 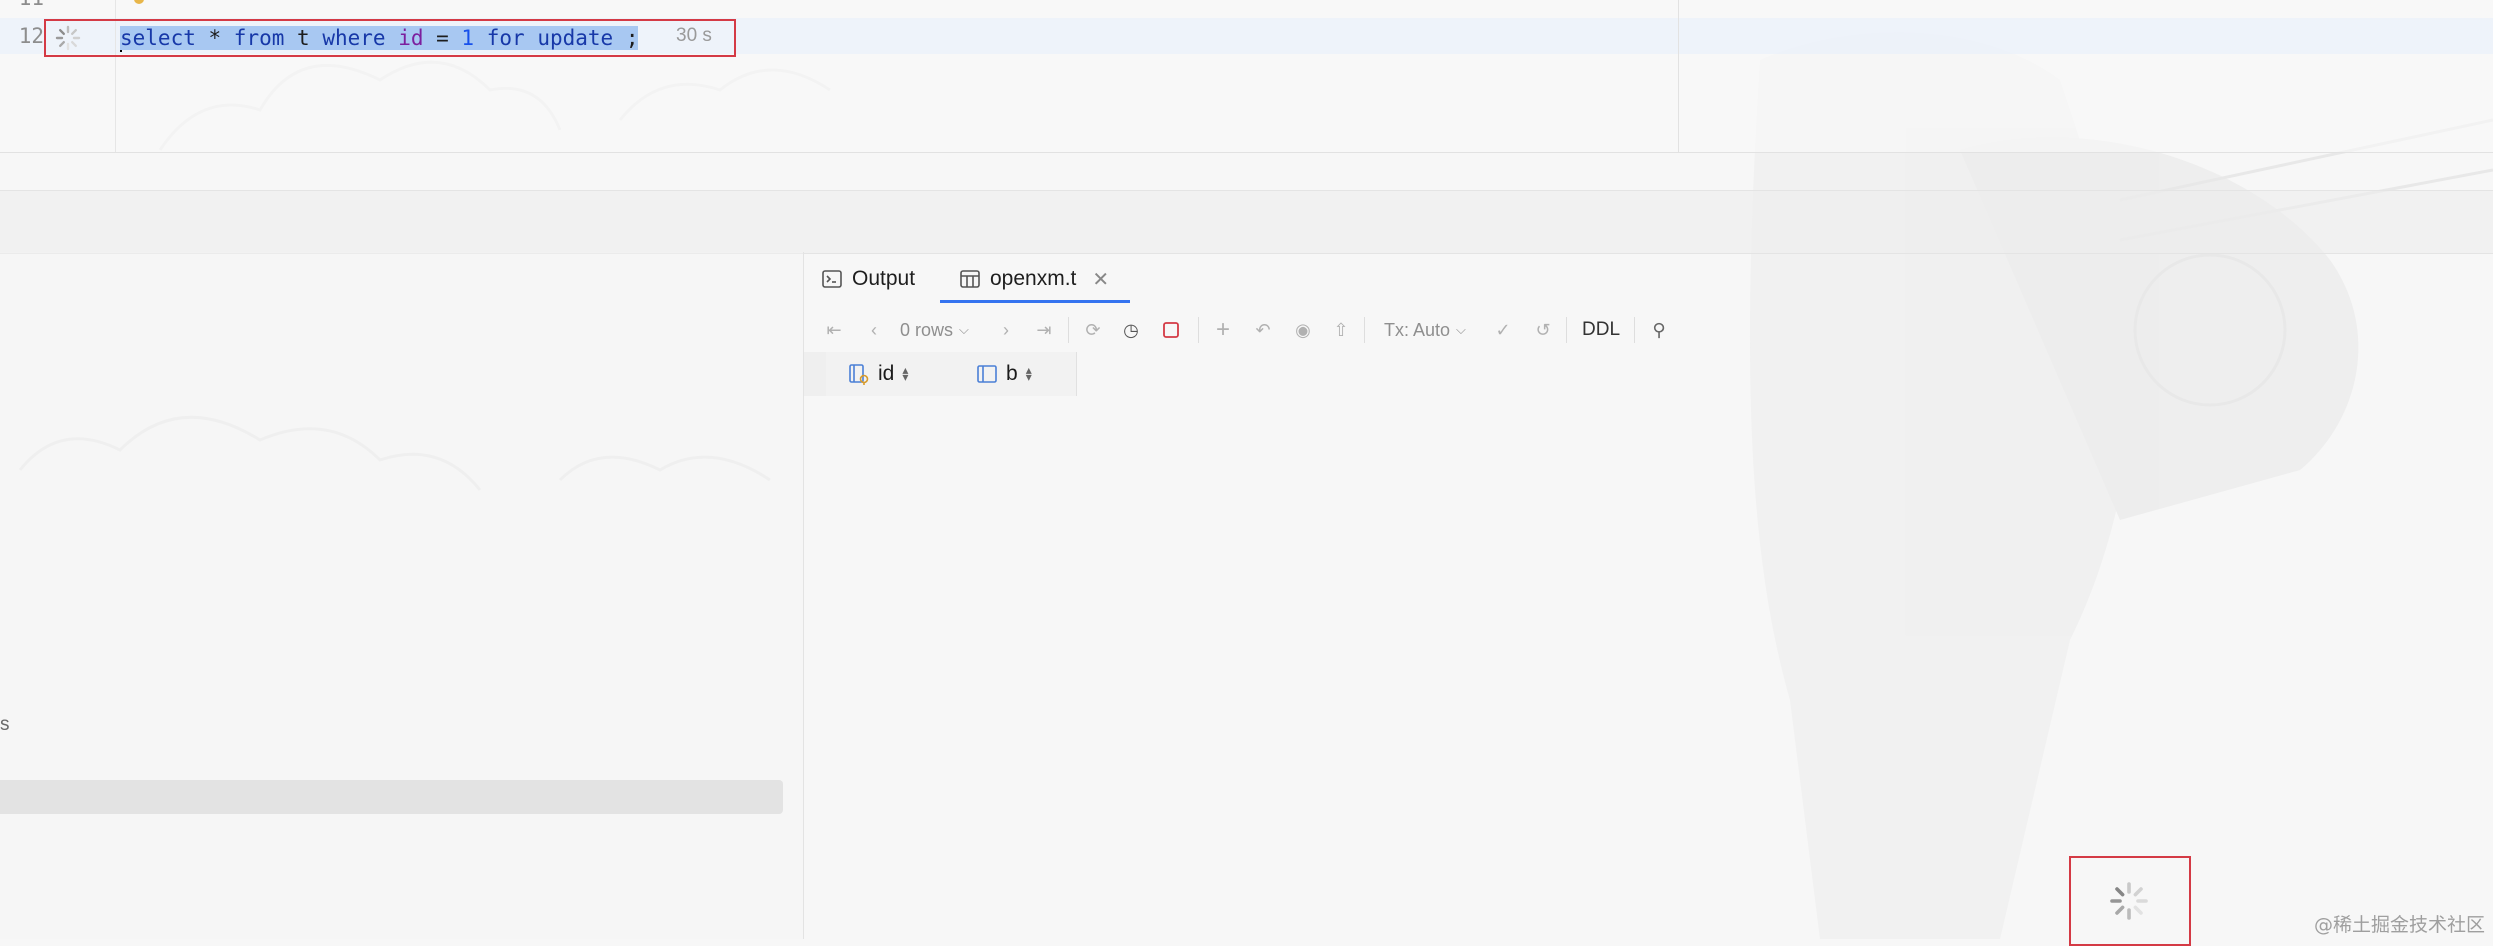 What do you see at coordinates (1006, 330) in the screenshot?
I see `next-page-icon: ›` at bounding box center [1006, 330].